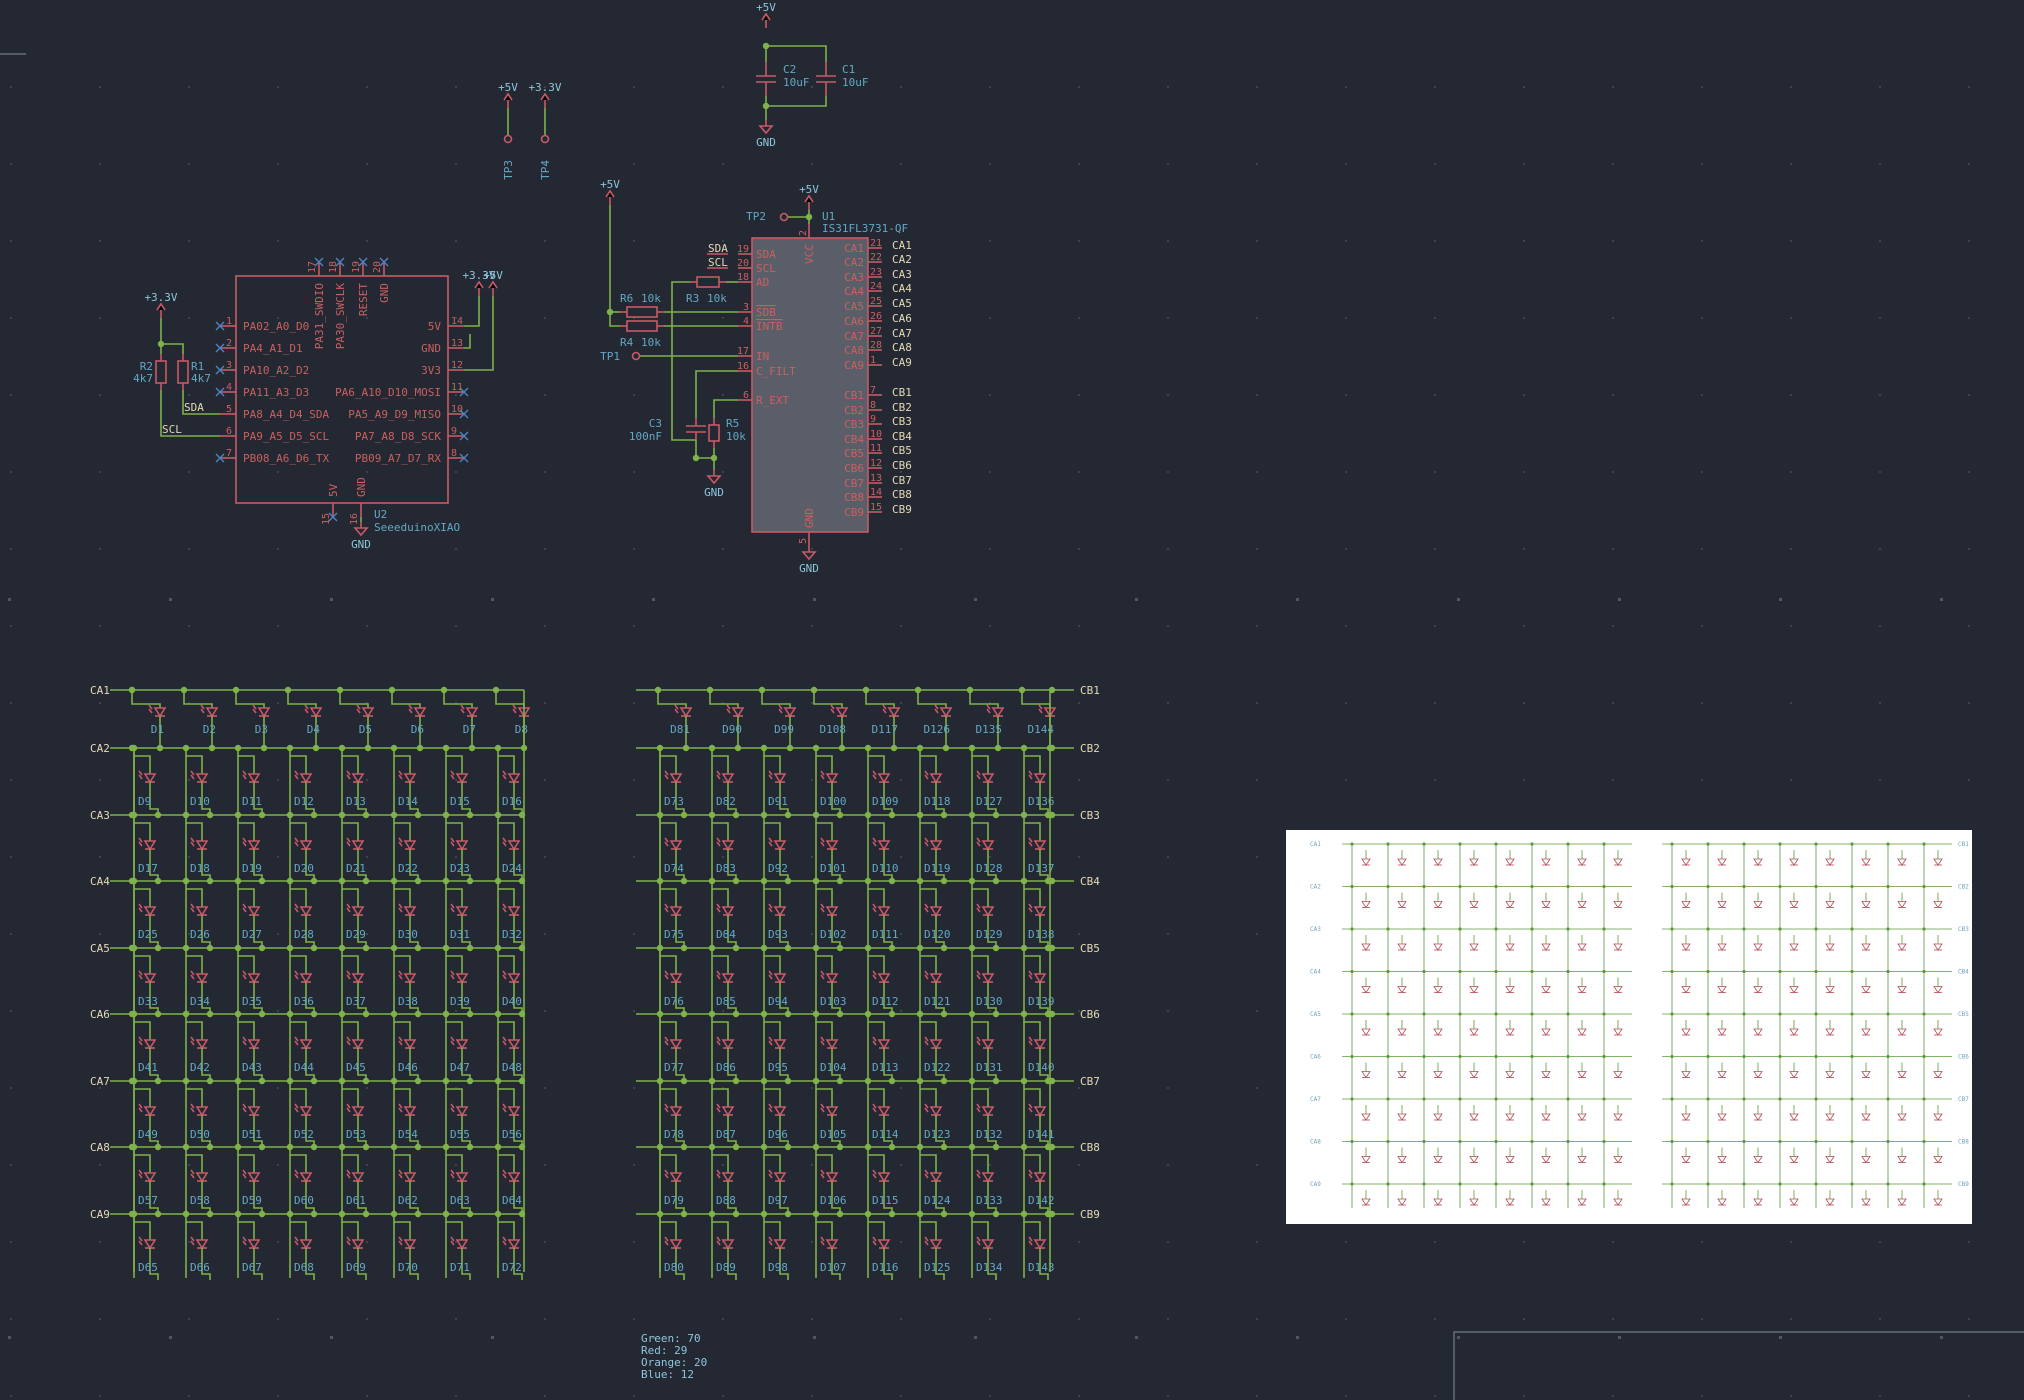 This screenshot has width=2024, height=1400. I want to click on preview-net-label: CA3, so click(1315, 929).